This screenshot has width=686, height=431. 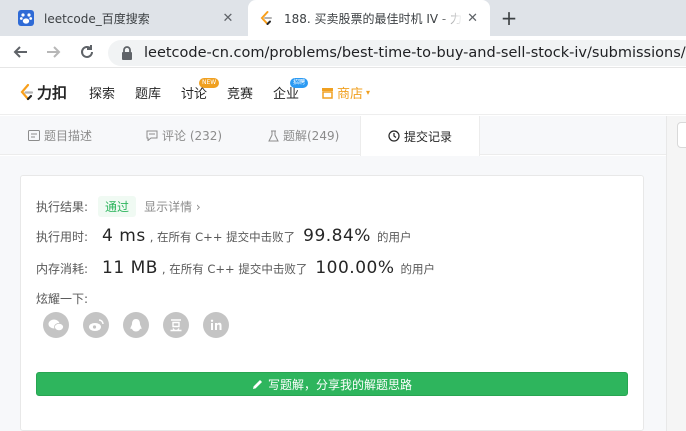 I want to click on memory-row: 内存消耗: 11 MB , 在所有 C++ 提交中击败了 100.00% 的用户, so click(x=235, y=268).